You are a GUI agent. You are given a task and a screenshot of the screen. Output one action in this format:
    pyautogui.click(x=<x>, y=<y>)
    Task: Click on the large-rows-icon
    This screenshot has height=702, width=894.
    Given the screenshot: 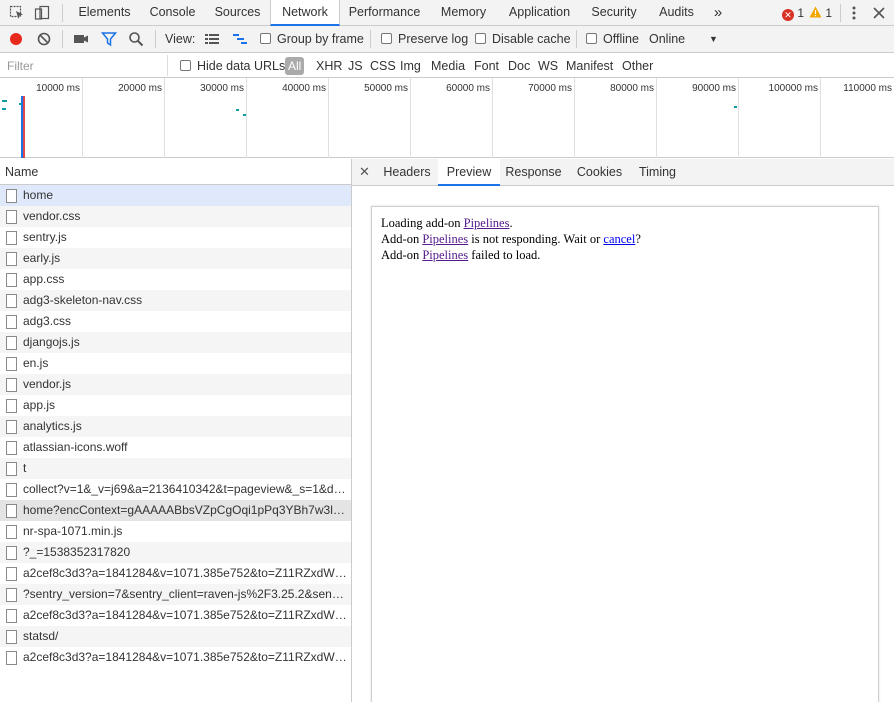 What is the action you would take?
    pyautogui.click(x=212, y=39)
    